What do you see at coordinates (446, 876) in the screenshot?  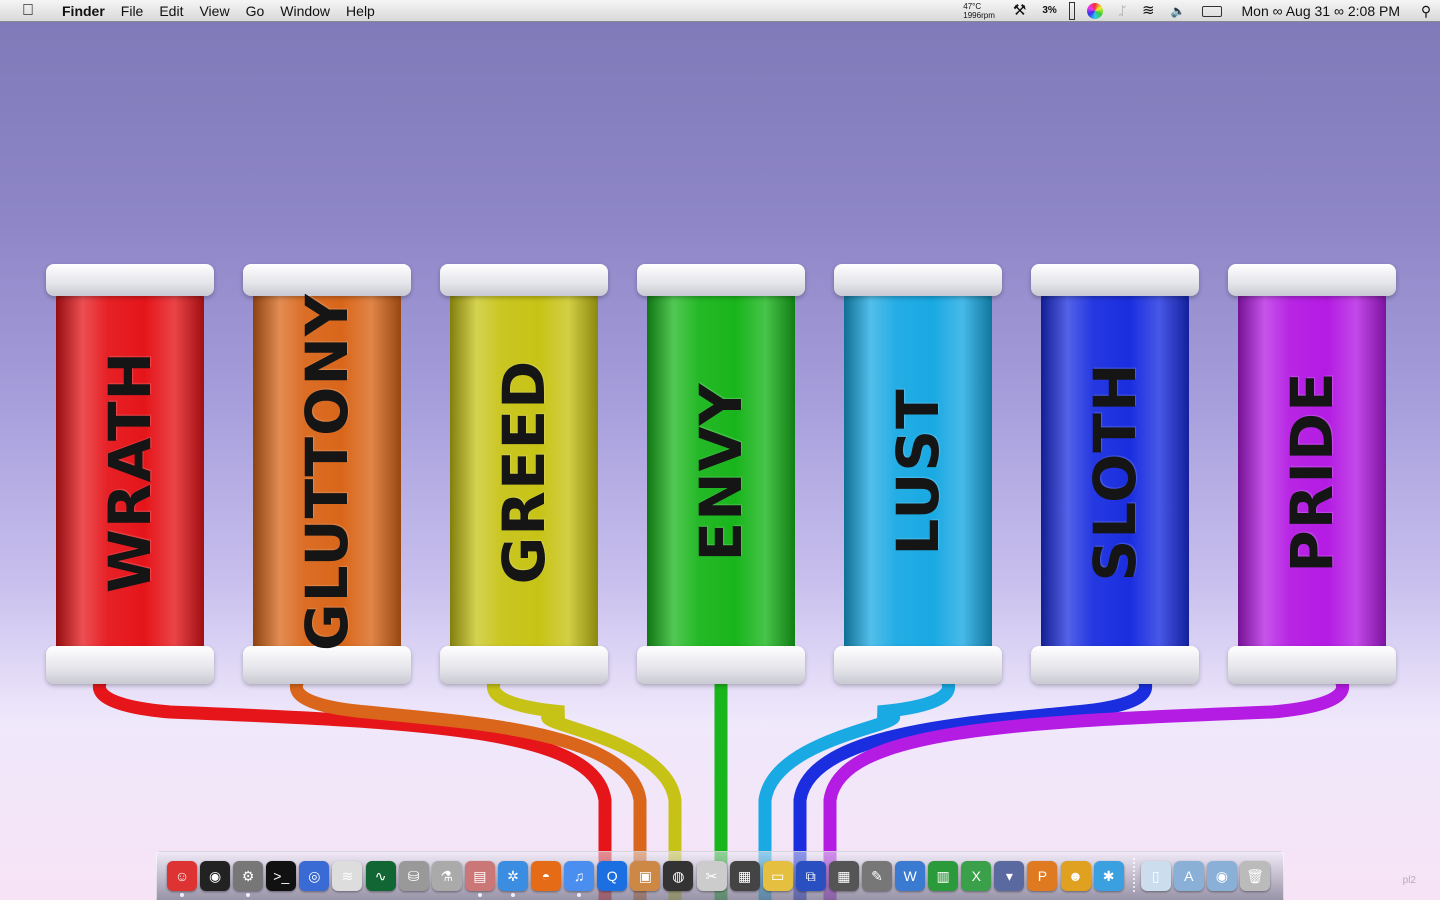 I see `script-editor-icon: ⚗` at bounding box center [446, 876].